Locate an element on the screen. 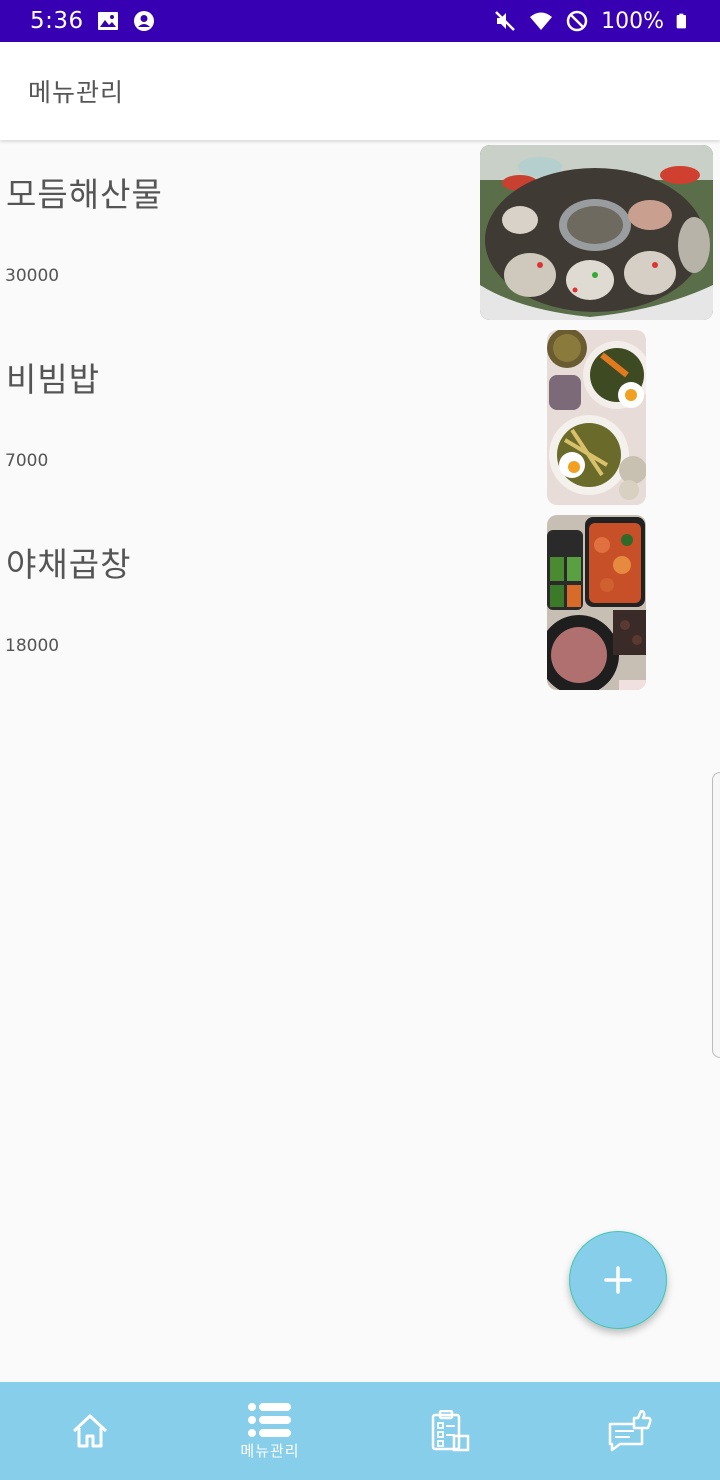 The height and width of the screenshot is (1480, 720). review-thumbs-up-icon is located at coordinates (630, 1431).